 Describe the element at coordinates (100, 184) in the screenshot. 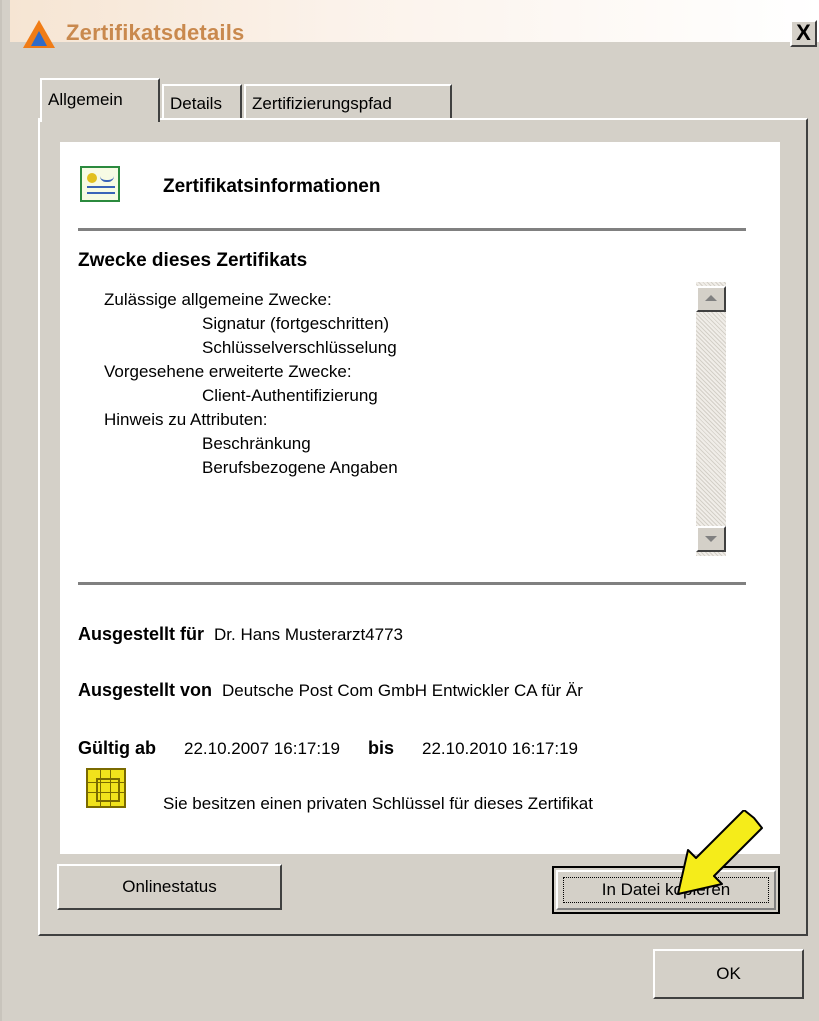

I see `certificate-icon` at that location.